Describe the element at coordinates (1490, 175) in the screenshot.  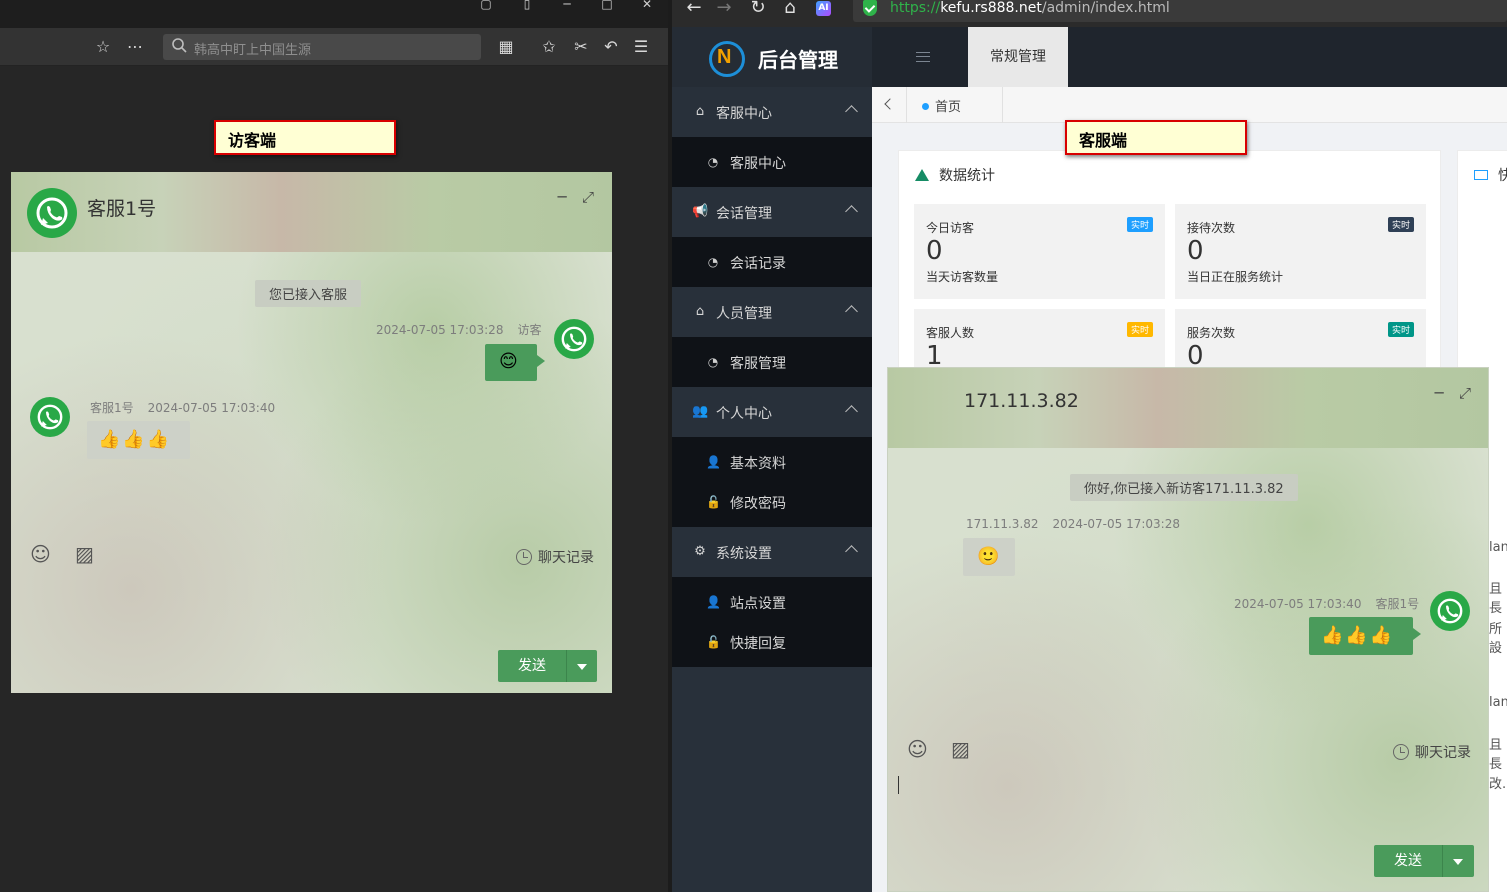
I see `quick-panel-title: 快` at that location.